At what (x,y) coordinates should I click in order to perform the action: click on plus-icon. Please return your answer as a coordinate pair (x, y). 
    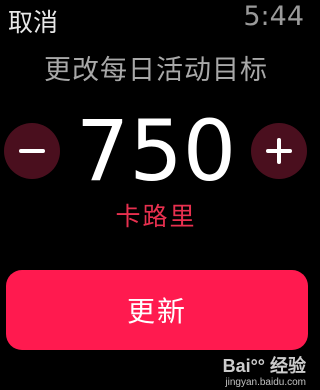
    Looking at the image, I should click on (279, 151).